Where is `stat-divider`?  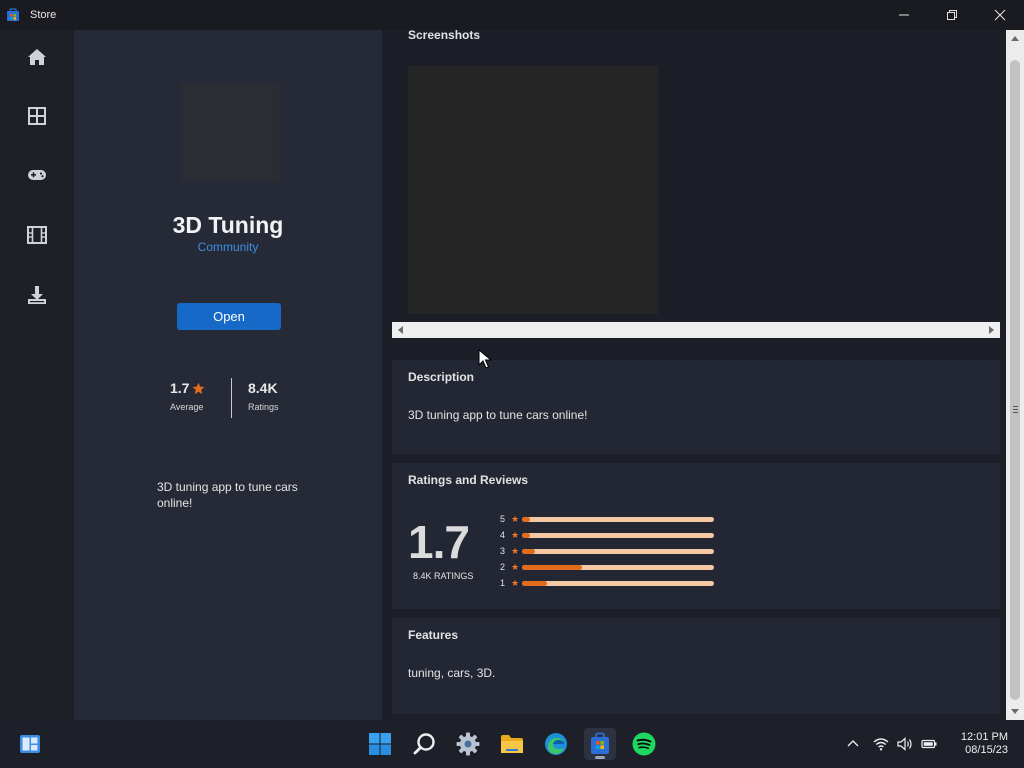
stat-divider is located at coordinates (231, 398).